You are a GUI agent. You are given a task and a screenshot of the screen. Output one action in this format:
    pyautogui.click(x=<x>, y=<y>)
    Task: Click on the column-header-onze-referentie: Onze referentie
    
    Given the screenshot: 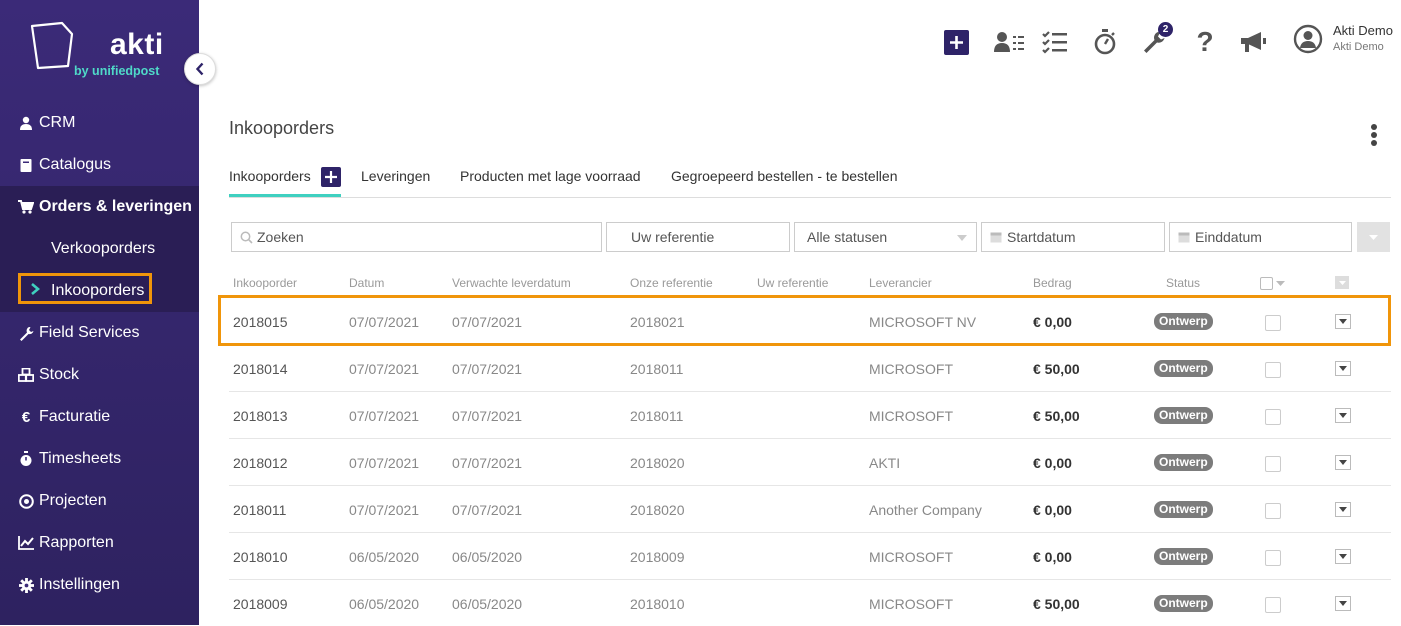 What is the action you would take?
    pyautogui.click(x=671, y=283)
    